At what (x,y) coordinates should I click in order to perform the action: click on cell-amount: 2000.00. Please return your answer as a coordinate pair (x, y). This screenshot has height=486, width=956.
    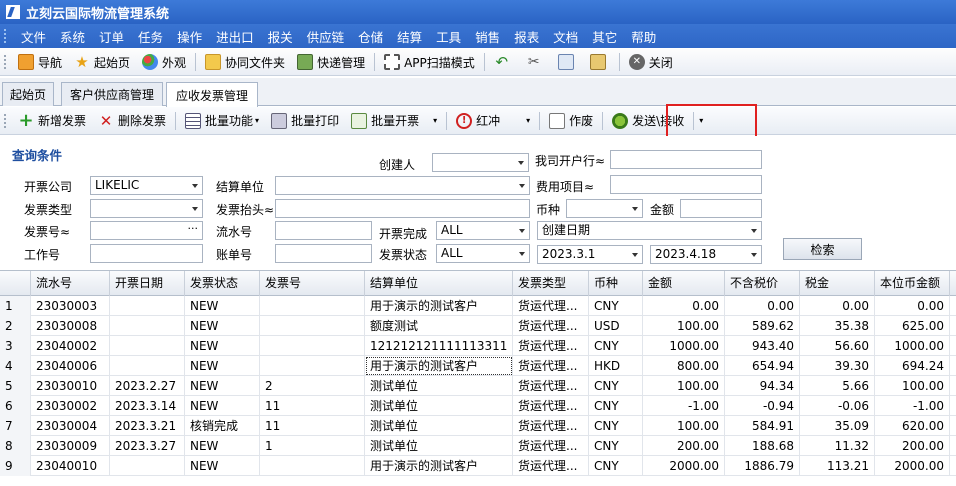
    Looking at the image, I should click on (684, 466).